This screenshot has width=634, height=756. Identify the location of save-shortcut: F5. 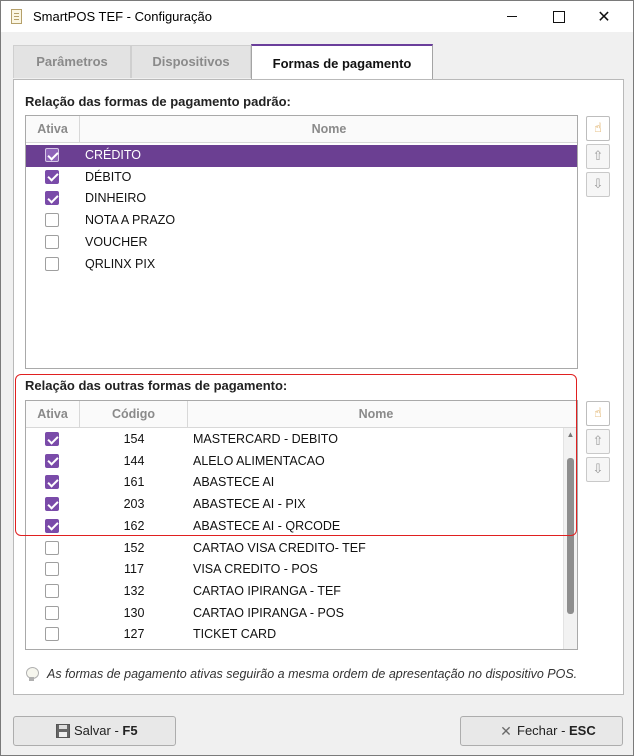
(130, 730).